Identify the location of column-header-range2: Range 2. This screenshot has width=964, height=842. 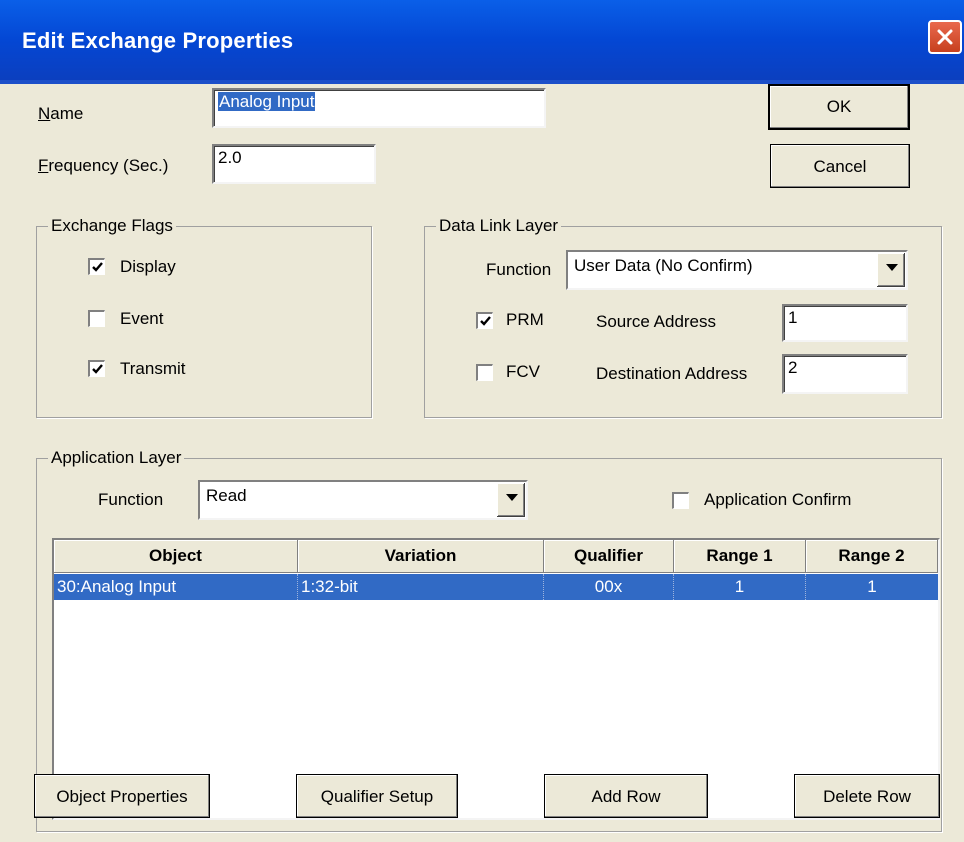
(872, 556).